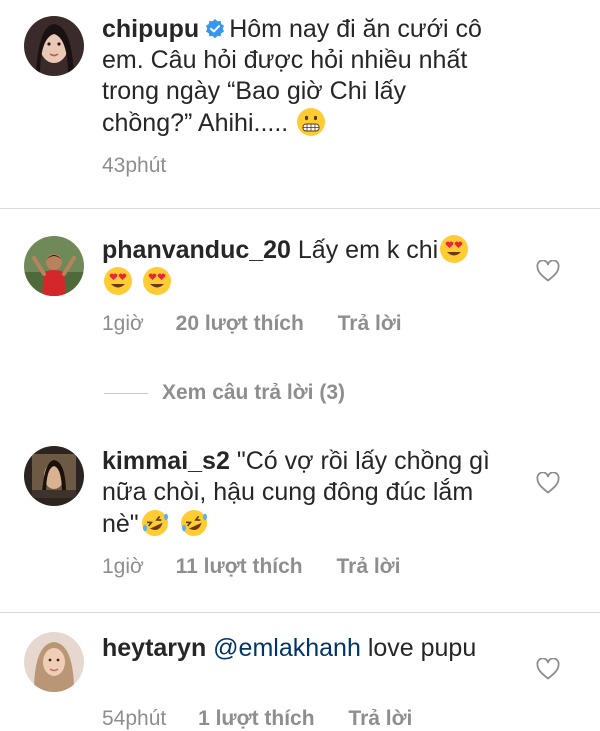  Describe the element at coordinates (154, 648) in the screenshot. I see `comment-username: heytaryn` at that location.